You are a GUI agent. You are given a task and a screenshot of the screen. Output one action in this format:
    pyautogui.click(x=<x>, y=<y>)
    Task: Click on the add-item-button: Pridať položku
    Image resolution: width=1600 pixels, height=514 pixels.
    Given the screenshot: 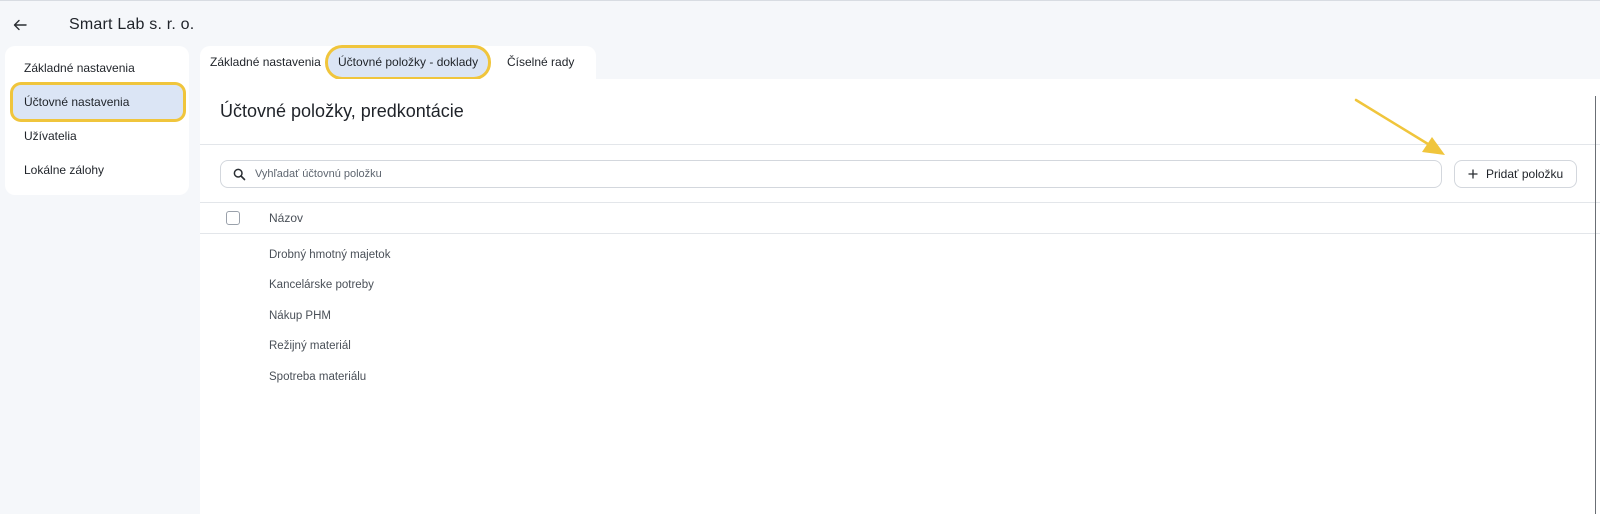 What is the action you would take?
    pyautogui.click(x=1515, y=174)
    